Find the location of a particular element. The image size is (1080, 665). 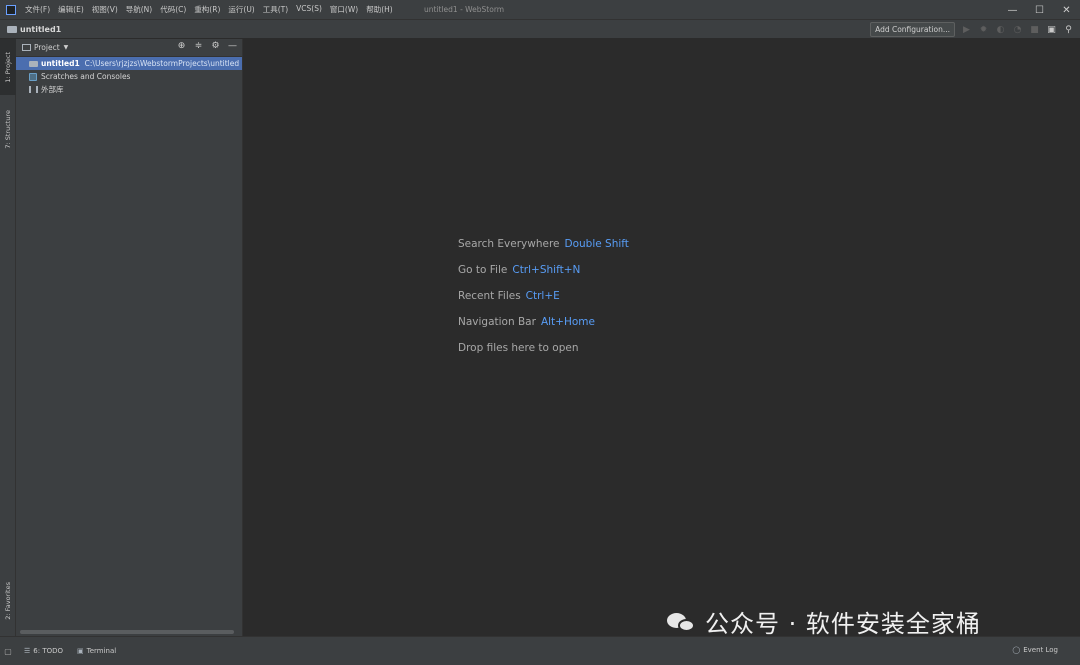

menu-refactor: 重构(R) is located at coordinates (207, 9).